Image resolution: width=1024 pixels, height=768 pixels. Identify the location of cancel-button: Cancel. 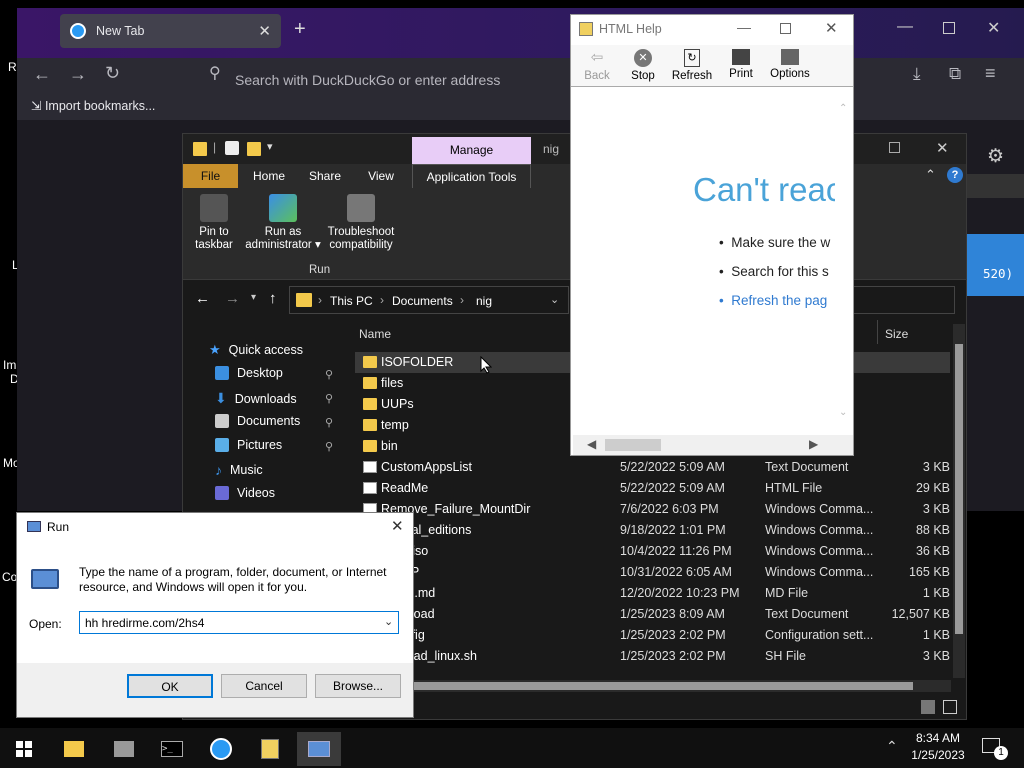
(264, 686).